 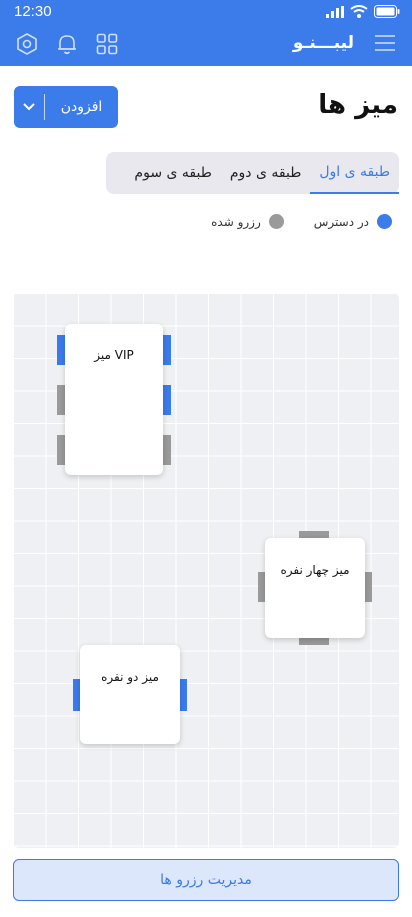 I want to click on battery-icon, so click(x=387, y=11).